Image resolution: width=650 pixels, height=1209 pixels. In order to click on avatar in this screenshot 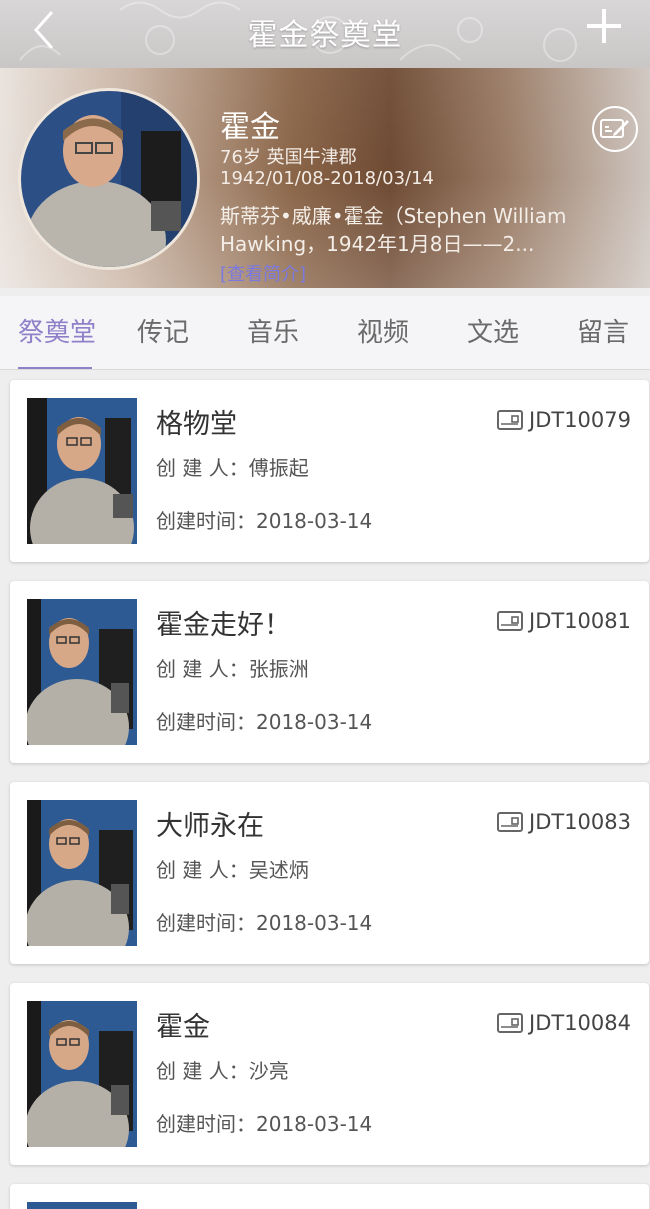, I will do `click(109, 179)`.